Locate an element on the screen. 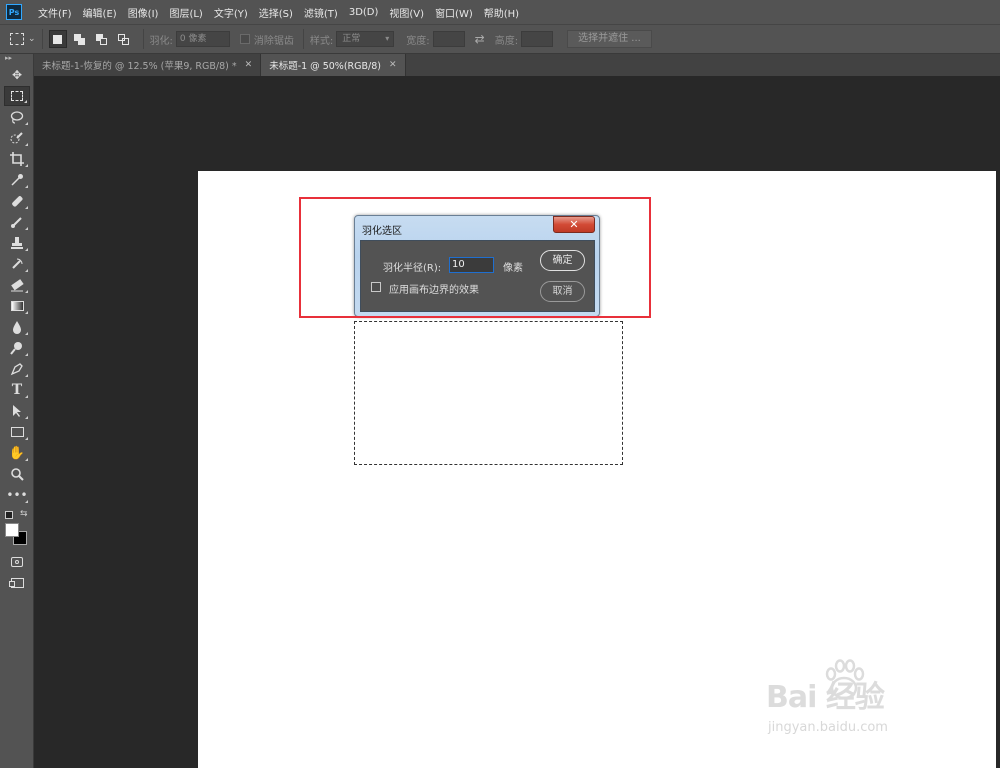 The width and height of the screenshot is (1000, 768). quick-mask-icon is located at coordinates (17, 562).